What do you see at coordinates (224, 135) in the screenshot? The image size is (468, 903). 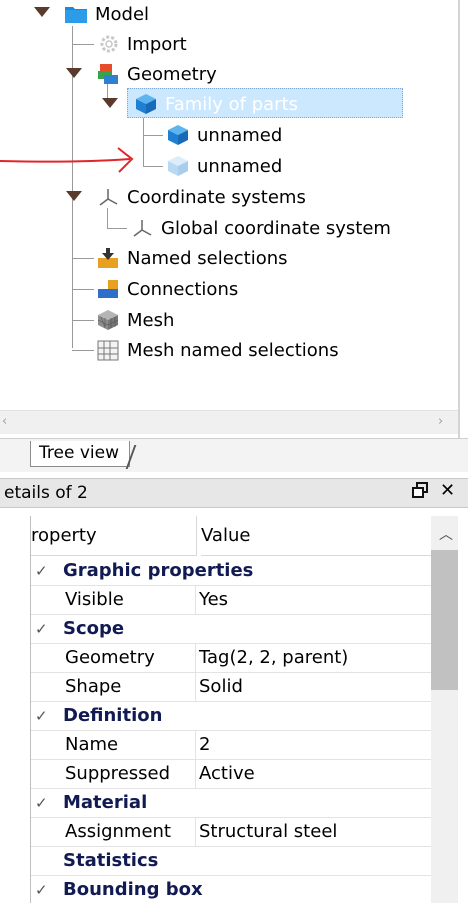 I see `tree-item-part: unnamed` at bounding box center [224, 135].